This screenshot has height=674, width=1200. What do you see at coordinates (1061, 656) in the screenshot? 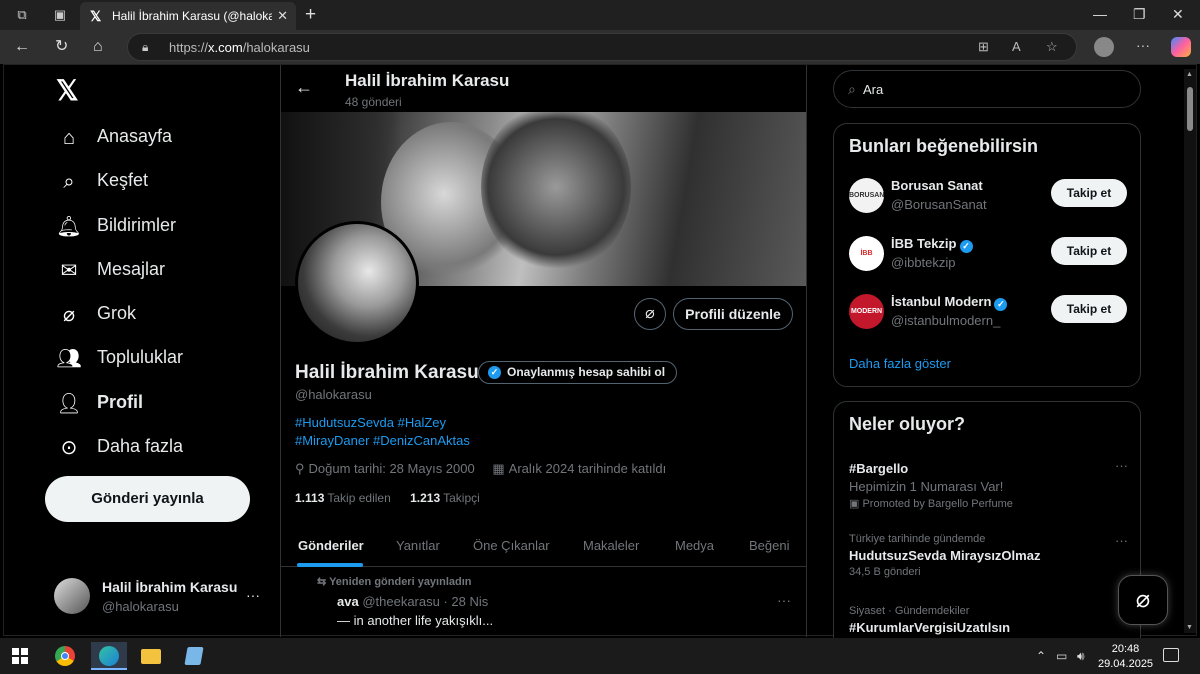
I see `network-icon: ▭` at bounding box center [1061, 656].